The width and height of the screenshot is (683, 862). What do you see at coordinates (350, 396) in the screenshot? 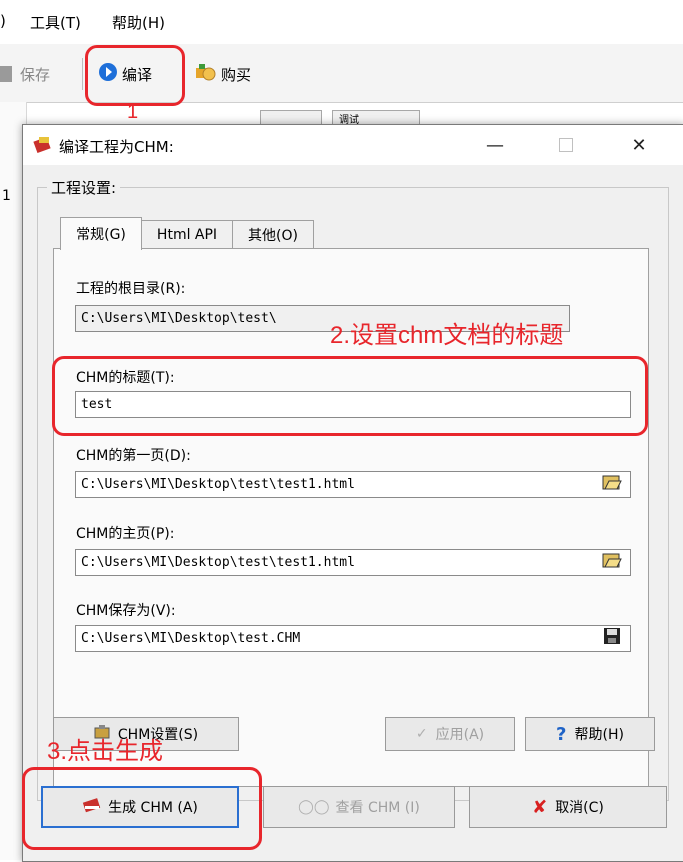
I see `annotation-title-highlight` at bounding box center [350, 396].